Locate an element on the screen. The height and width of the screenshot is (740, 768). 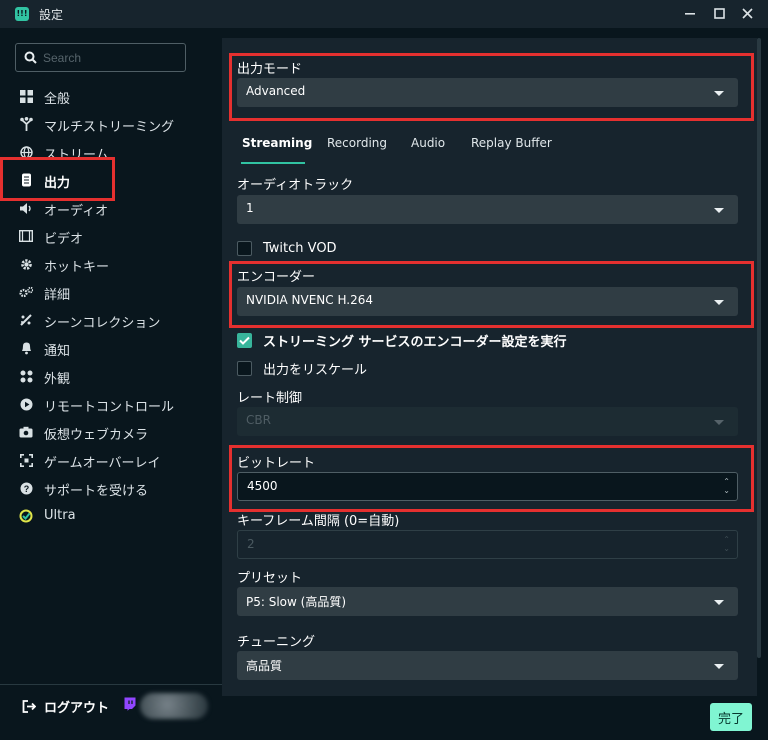
rate-control-value: CBR is located at coordinates (258, 420).